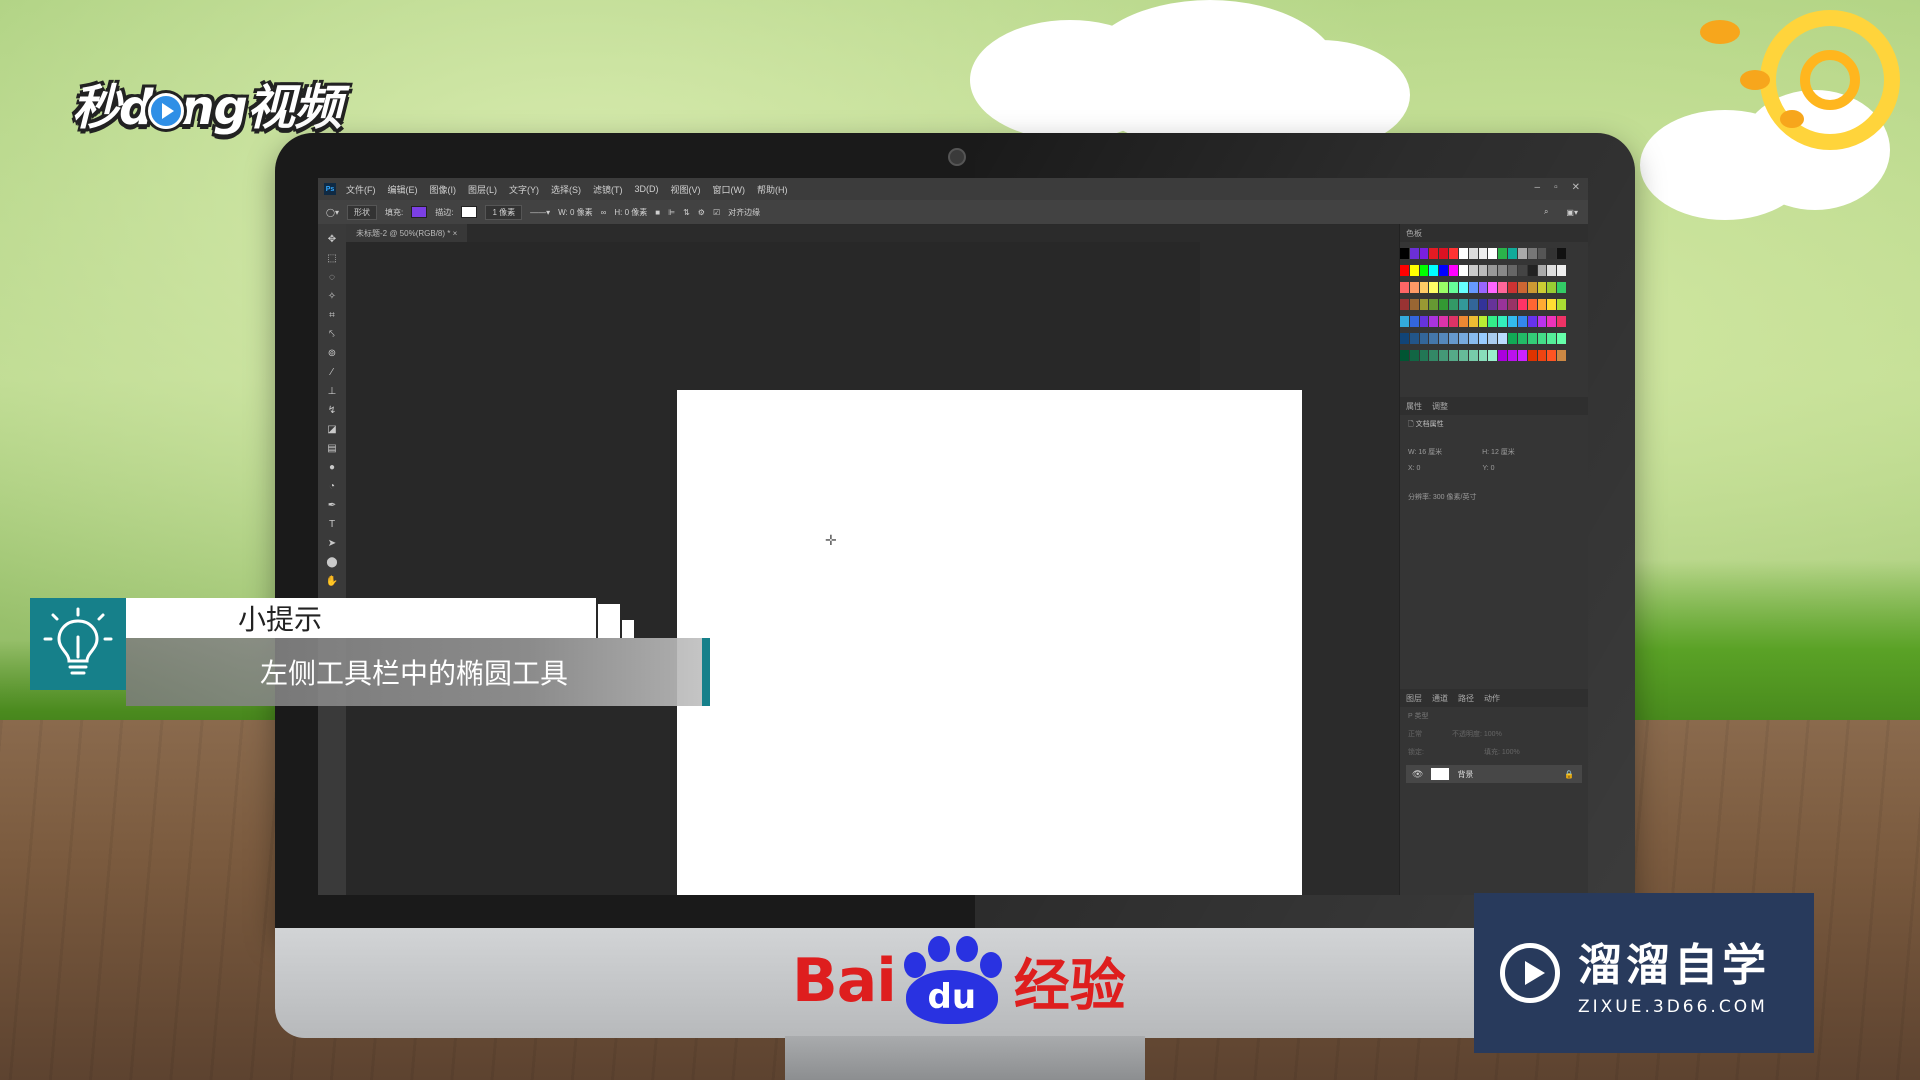  What do you see at coordinates (575, 212) in the screenshot?
I see `width-field: W: 0 像素` at bounding box center [575, 212].